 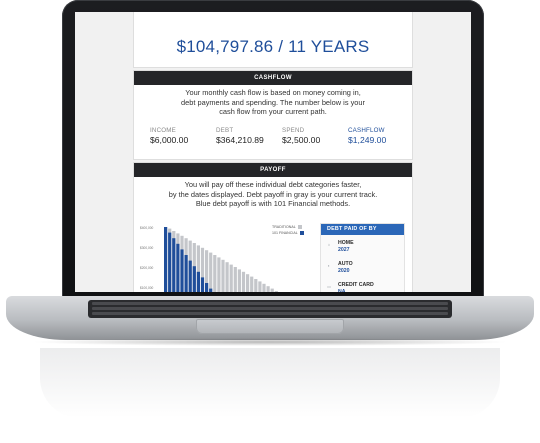 What do you see at coordinates (301, 140) in the screenshot?
I see `stat-value: $2,500.00` at bounding box center [301, 140].